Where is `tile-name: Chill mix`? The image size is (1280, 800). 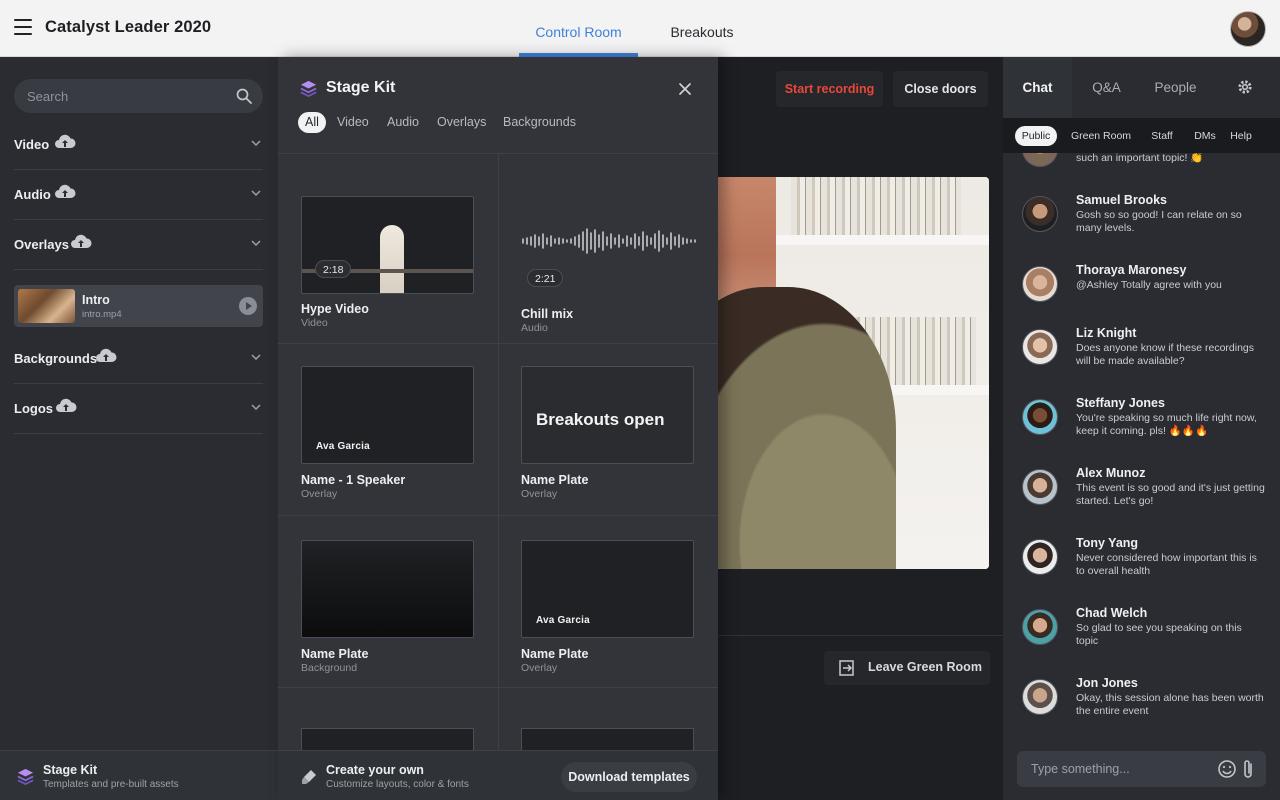
tile-name: Chill mix is located at coordinates (547, 314).